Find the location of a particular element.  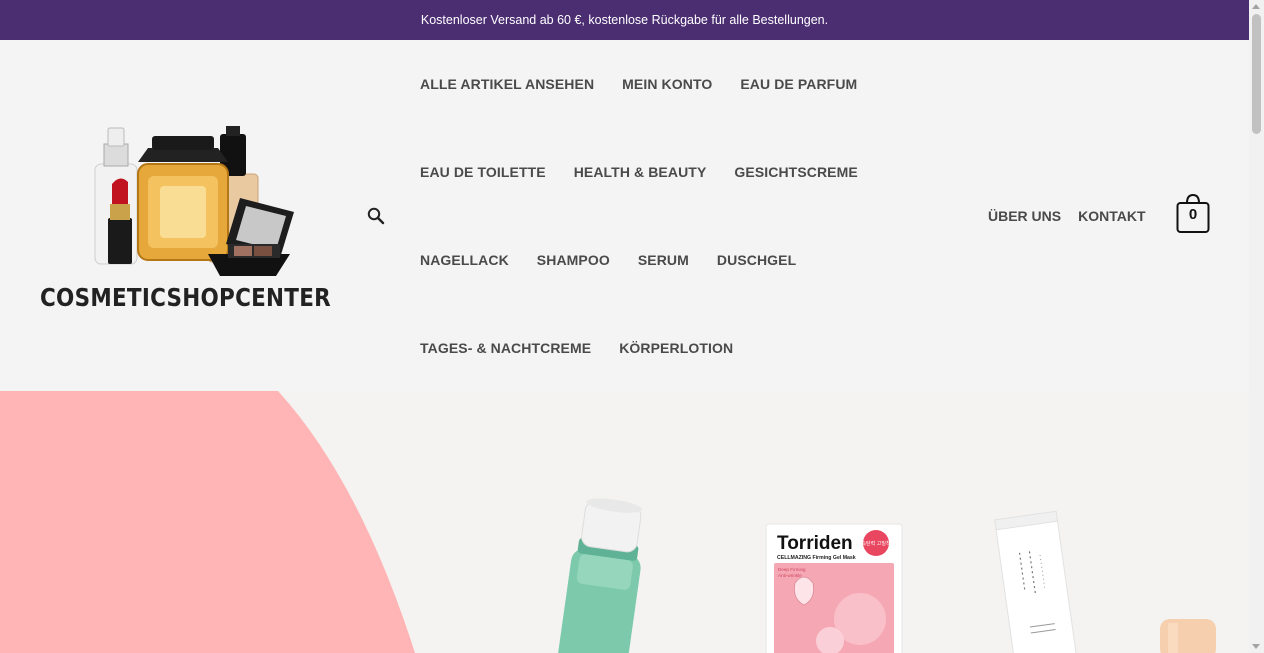

search-icon is located at coordinates (376, 216).